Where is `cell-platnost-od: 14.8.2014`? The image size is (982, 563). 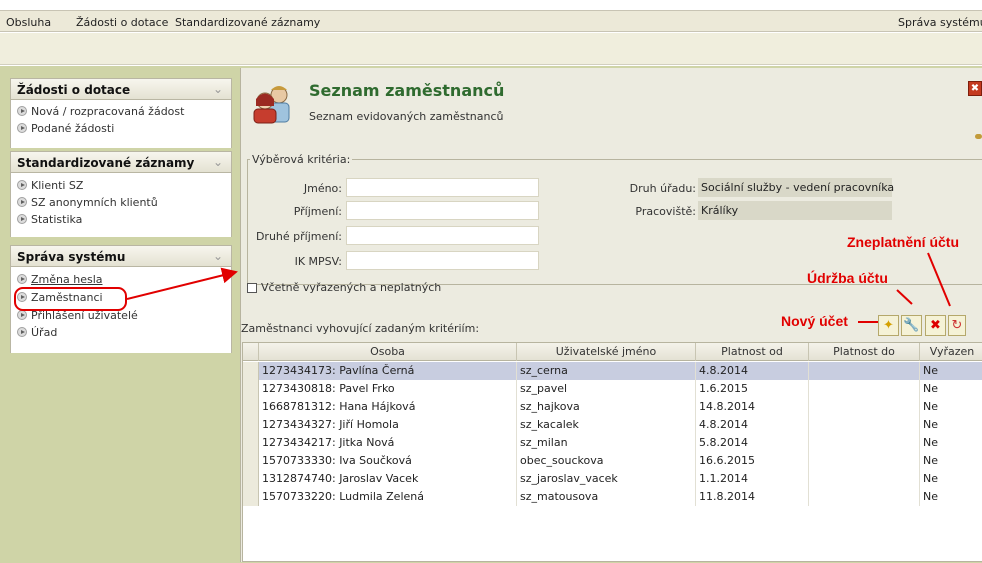
cell-platnost-od: 14.8.2014 is located at coordinates (752, 407).